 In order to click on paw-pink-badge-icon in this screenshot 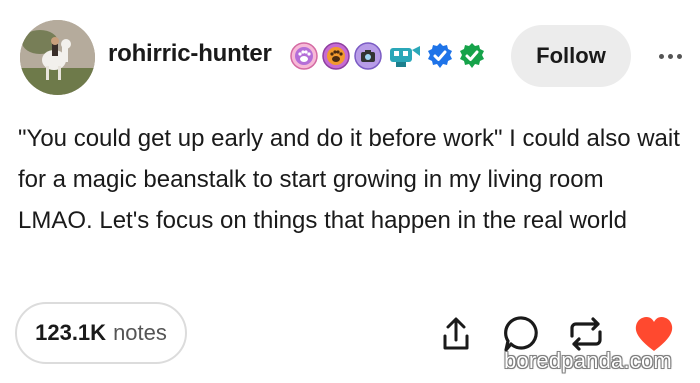, I will do `click(304, 56)`.